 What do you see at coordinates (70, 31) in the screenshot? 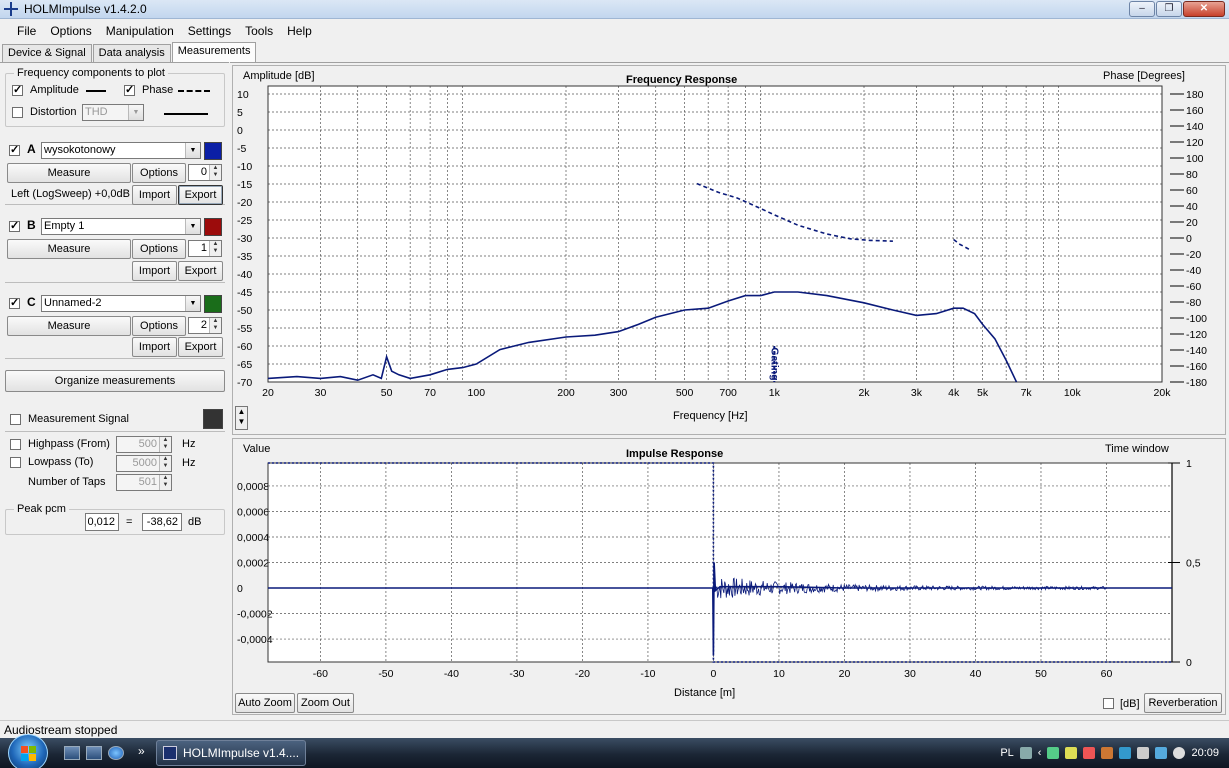
I see `menu-options: Options` at bounding box center [70, 31].